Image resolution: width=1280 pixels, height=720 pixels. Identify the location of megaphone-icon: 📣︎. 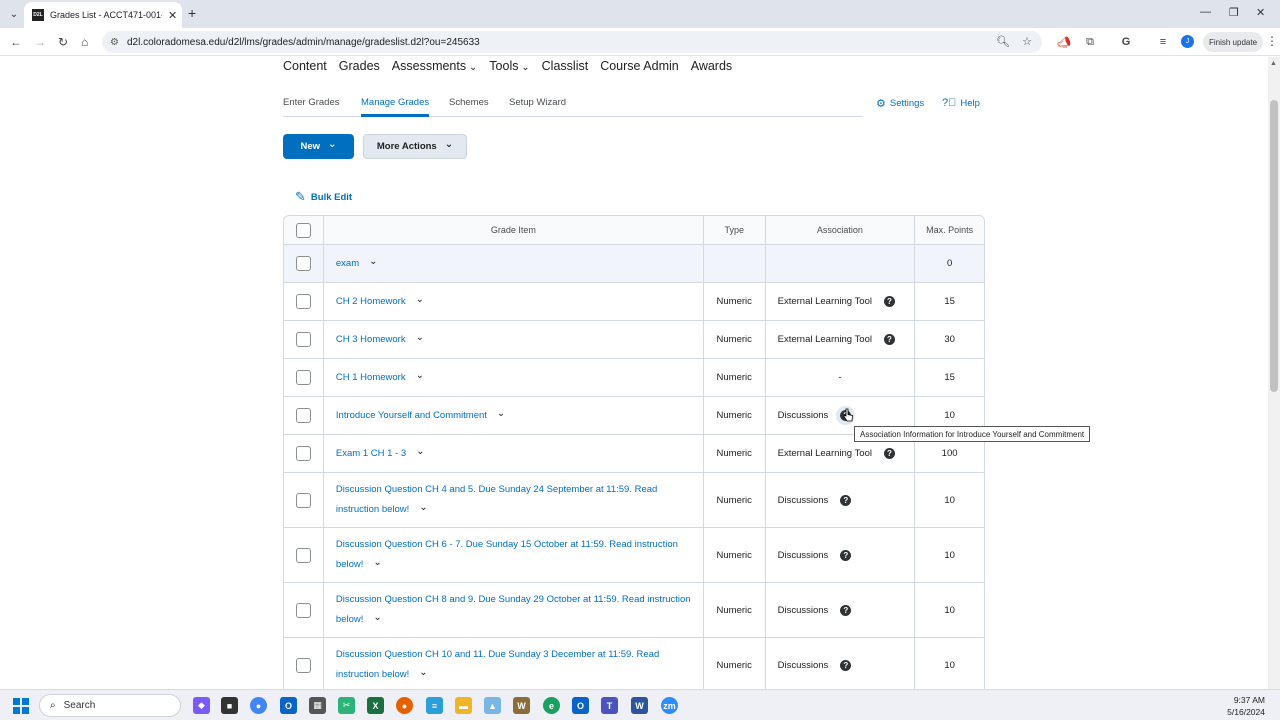
(1064, 42).